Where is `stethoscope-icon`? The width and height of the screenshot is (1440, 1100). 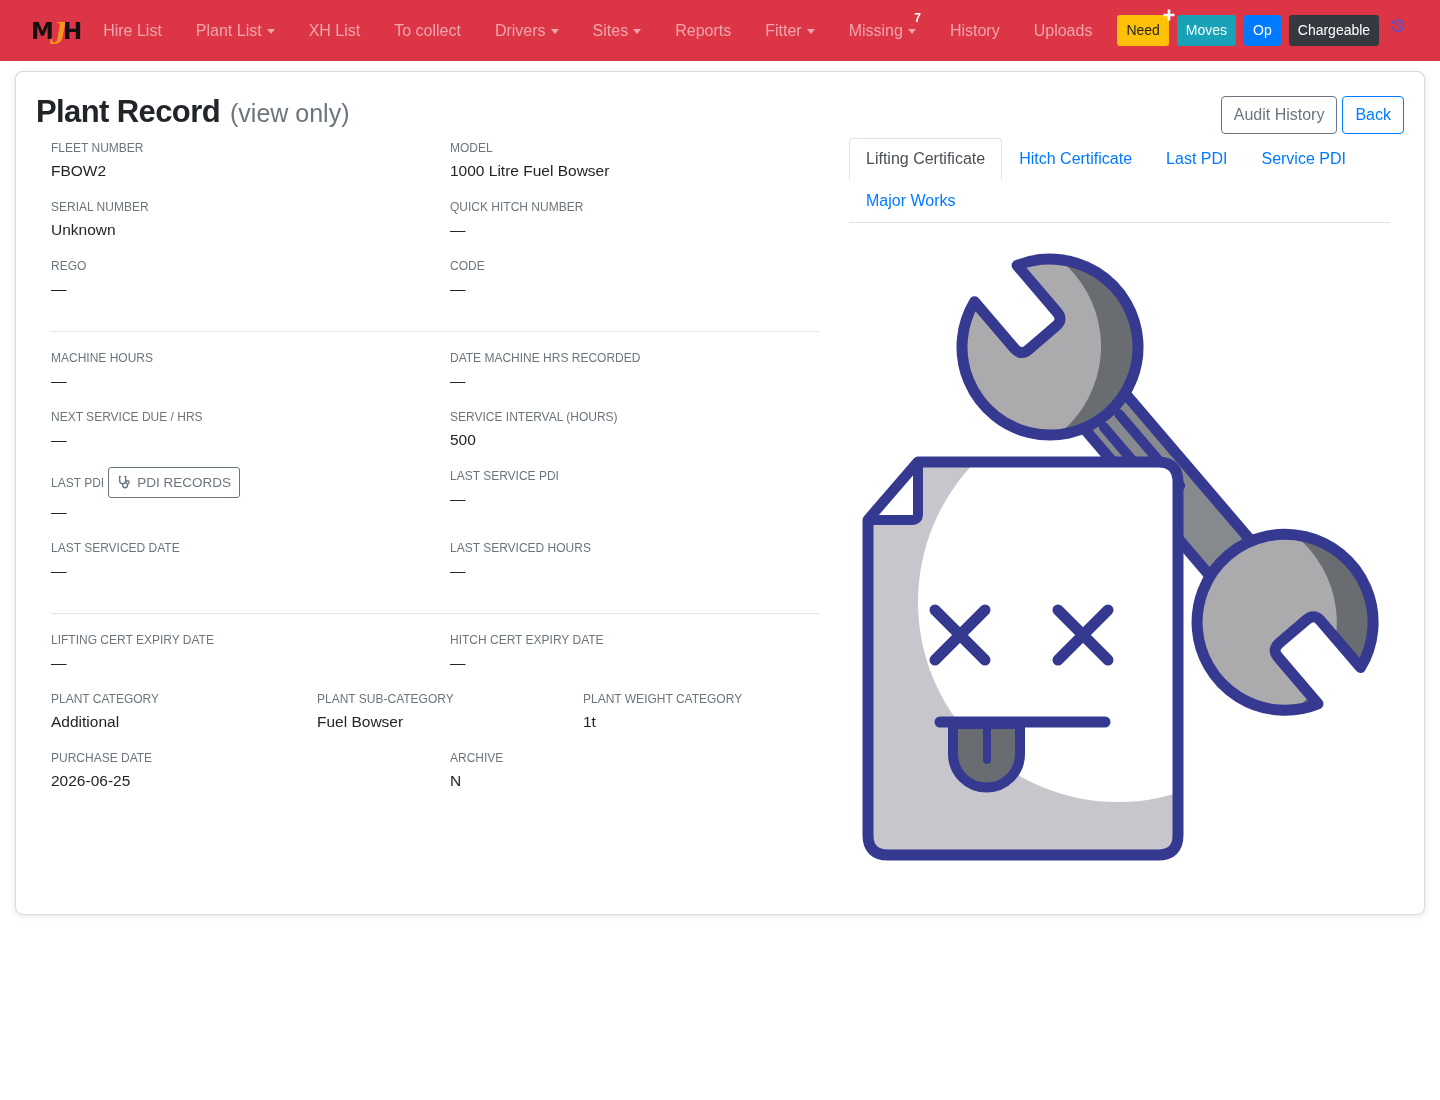 stethoscope-icon is located at coordinates (125, 482).